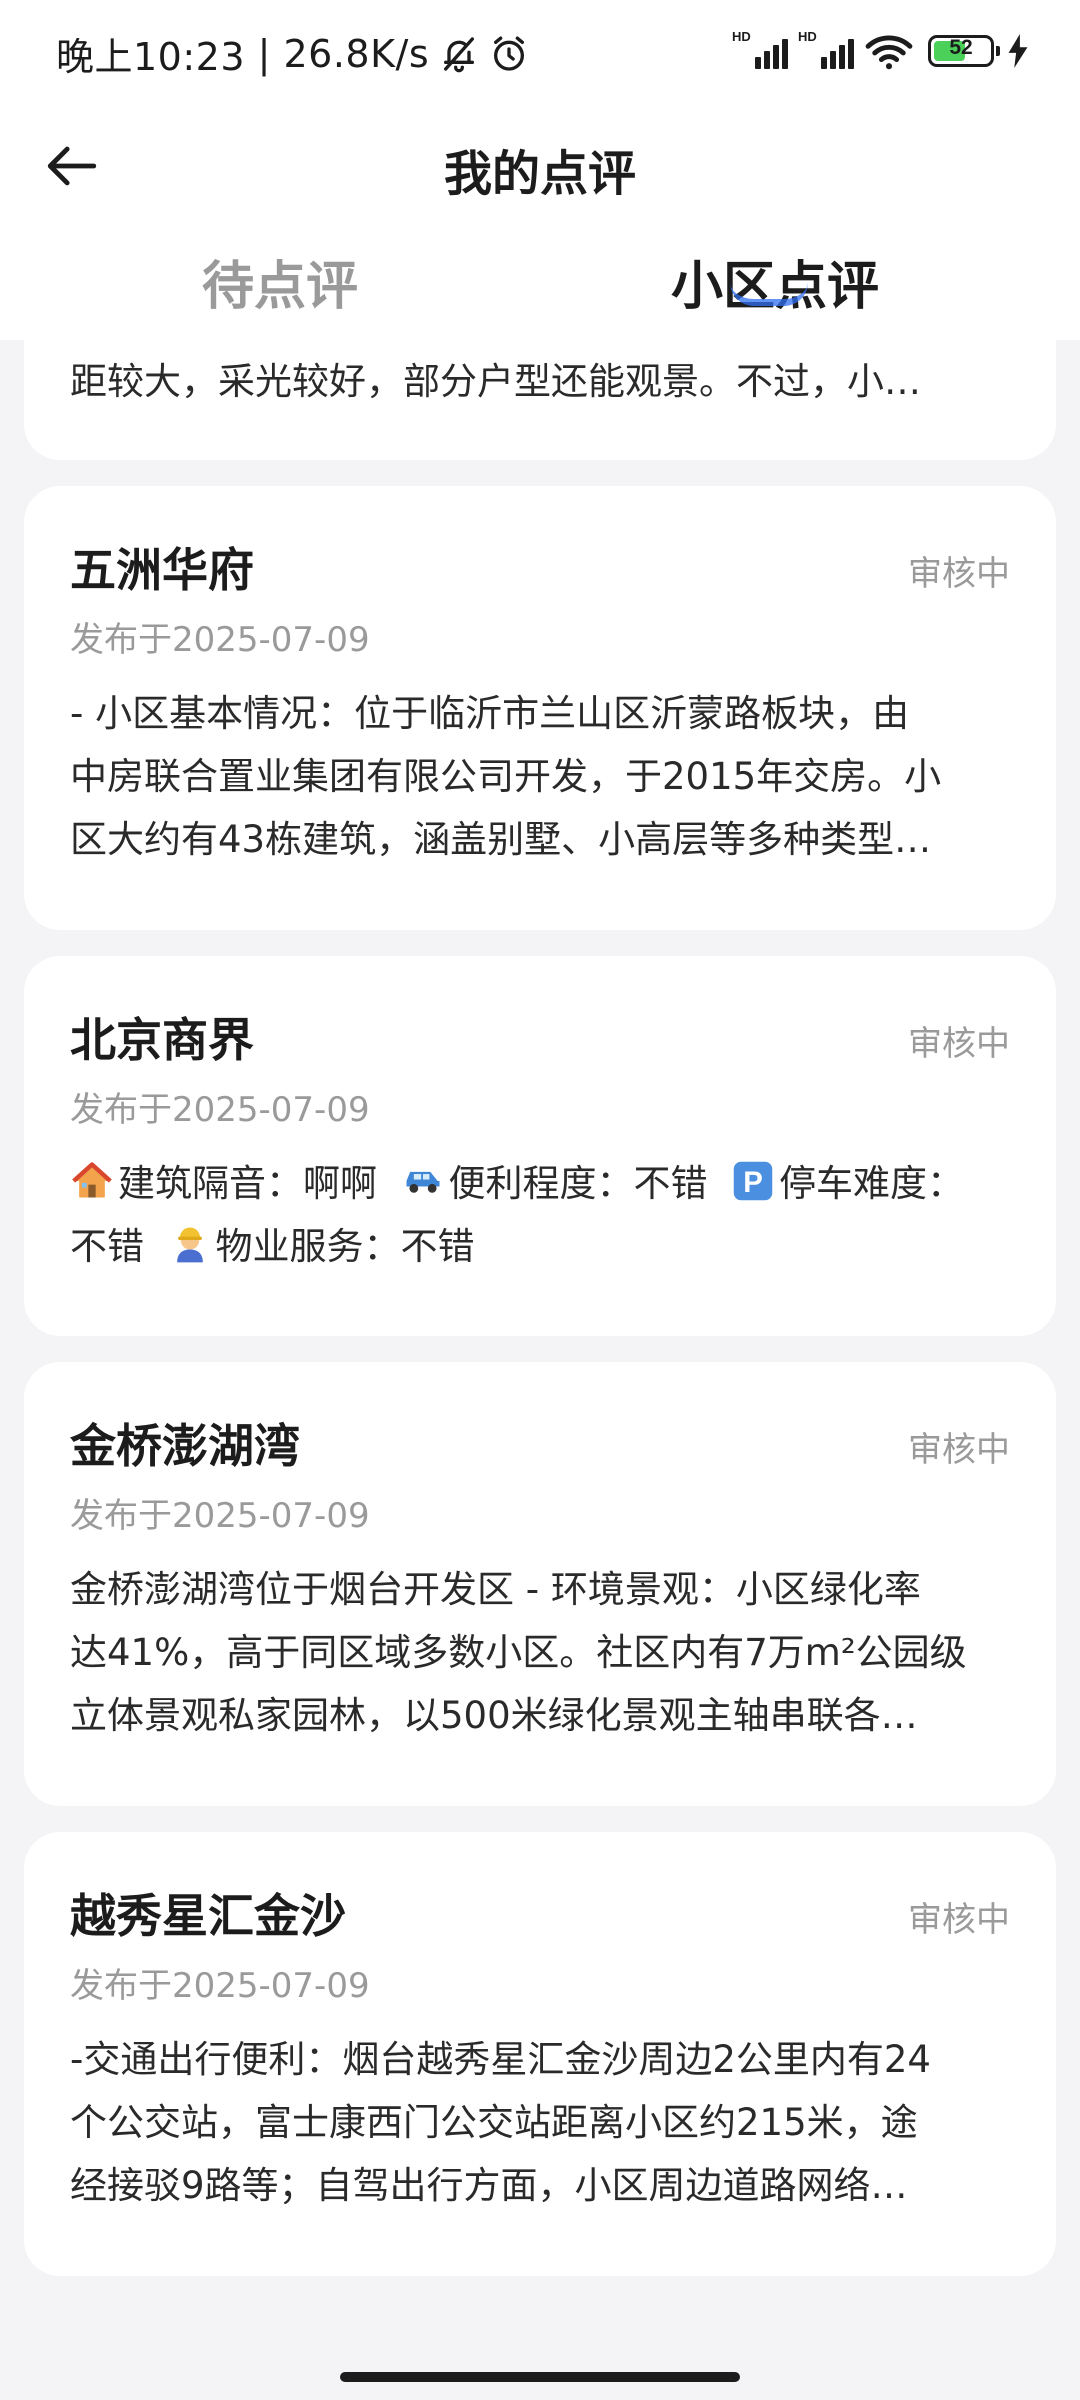 This screenshot has width=1080, height=2400. What do you see at coordinates (961, 47) in the screenshot?
I see `battery-level: 52` at bounding box center [961, 47].